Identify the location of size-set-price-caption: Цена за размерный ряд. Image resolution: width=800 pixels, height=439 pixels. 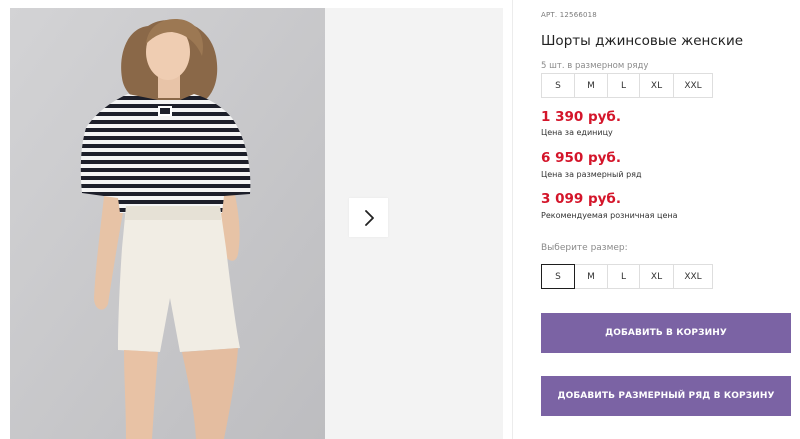
(591, 174).